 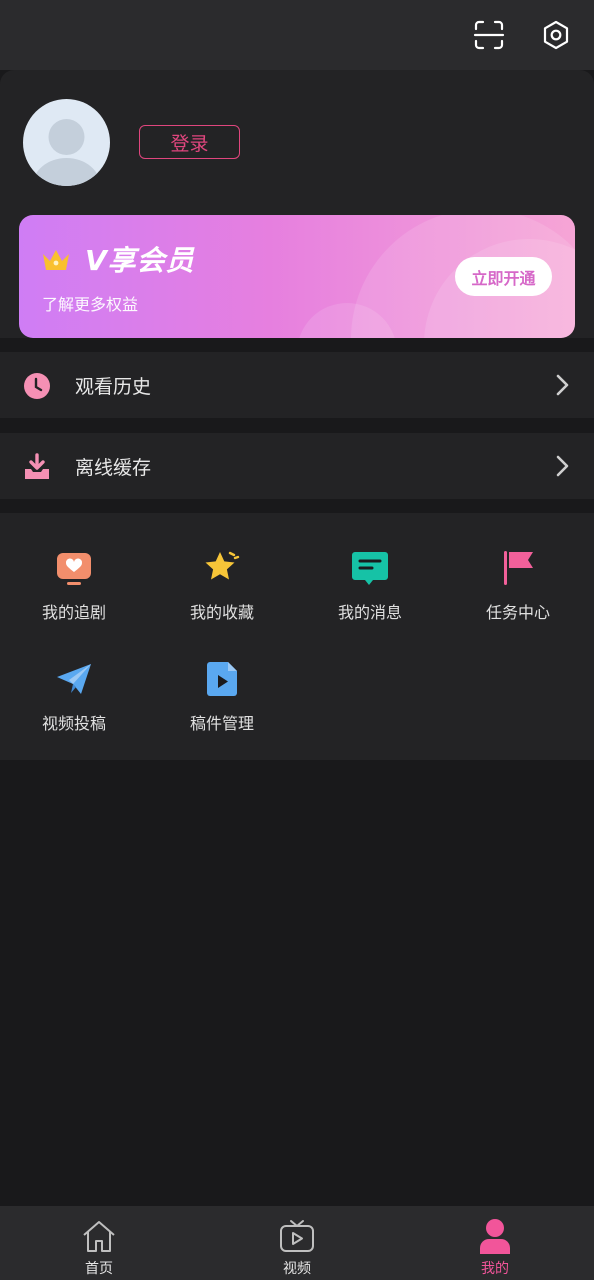 I want to click on heart-tv-icon, so click(x=74, y=568).